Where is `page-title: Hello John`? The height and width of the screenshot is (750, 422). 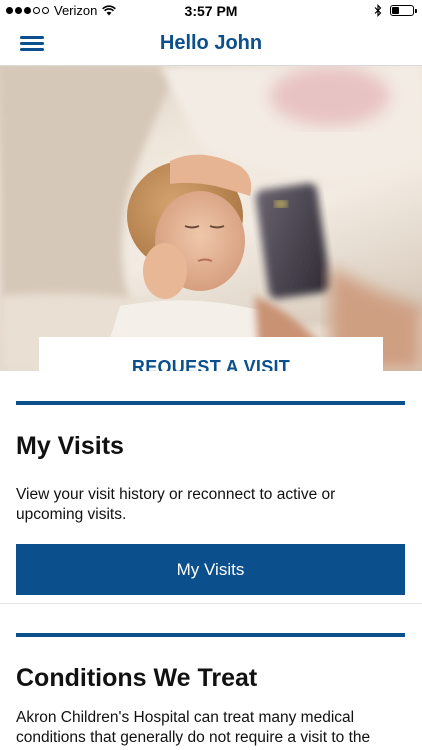
page-title: Hello John is located at coordinates (211, 43).